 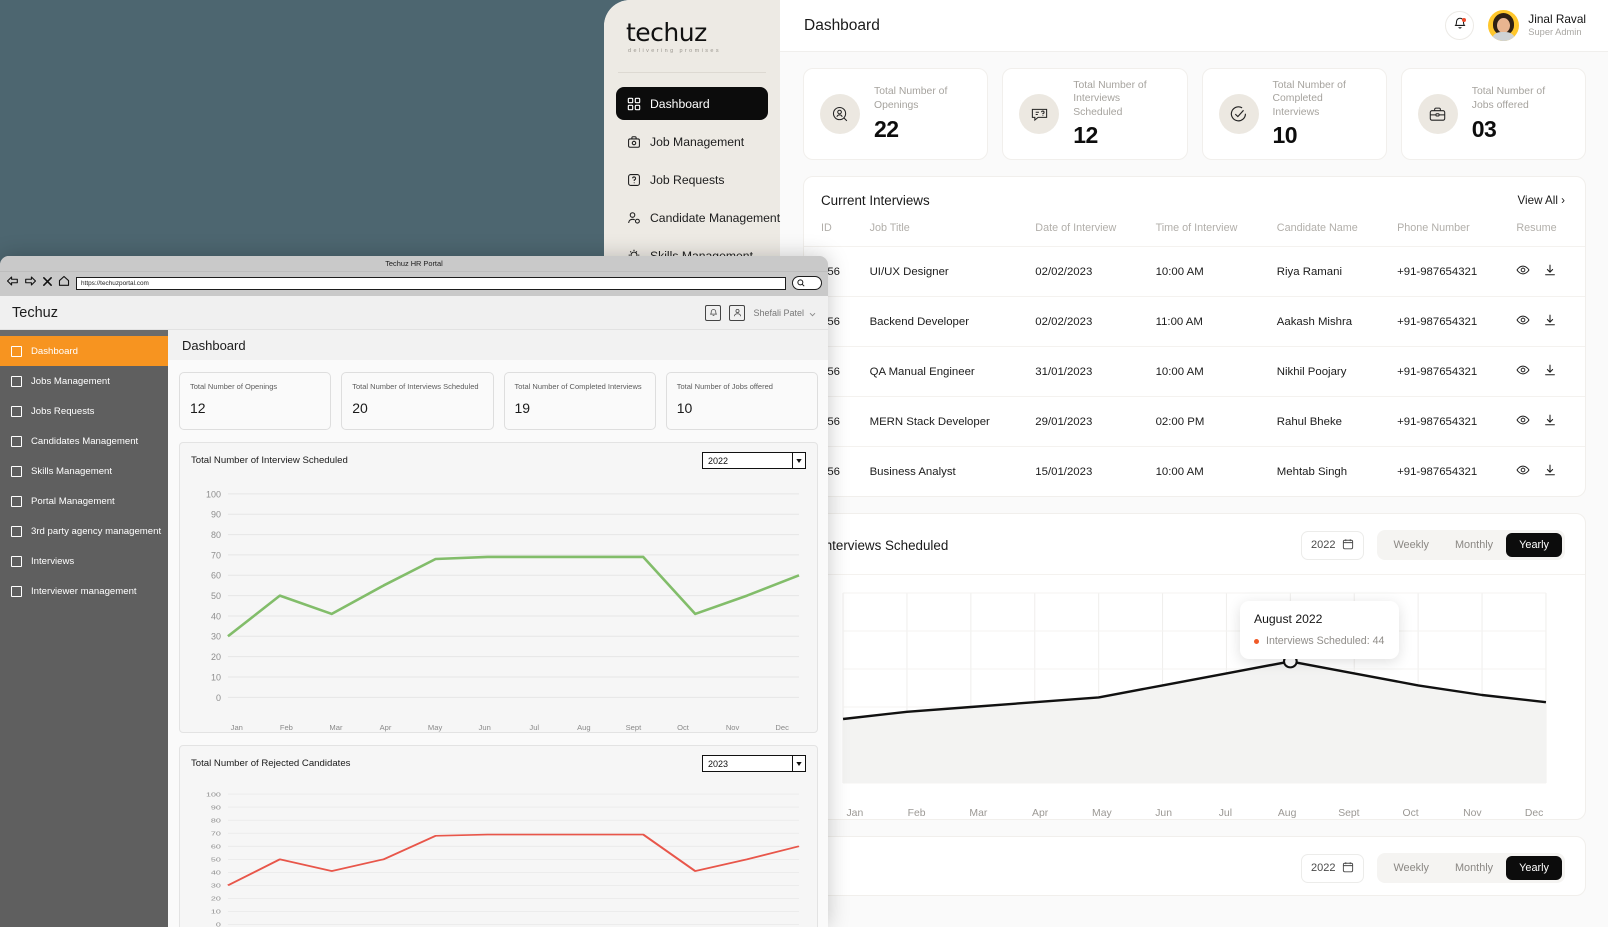 What do you see at coordinates (1504, 25) in the screenshot?
I see `avatar` at bounding box center [1504, 25].